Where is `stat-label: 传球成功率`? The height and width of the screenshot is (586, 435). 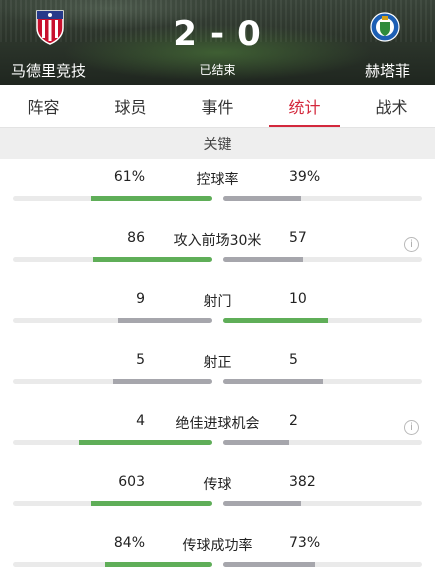
stat-label: 传球成功率 is located at coordinates (217, 546).